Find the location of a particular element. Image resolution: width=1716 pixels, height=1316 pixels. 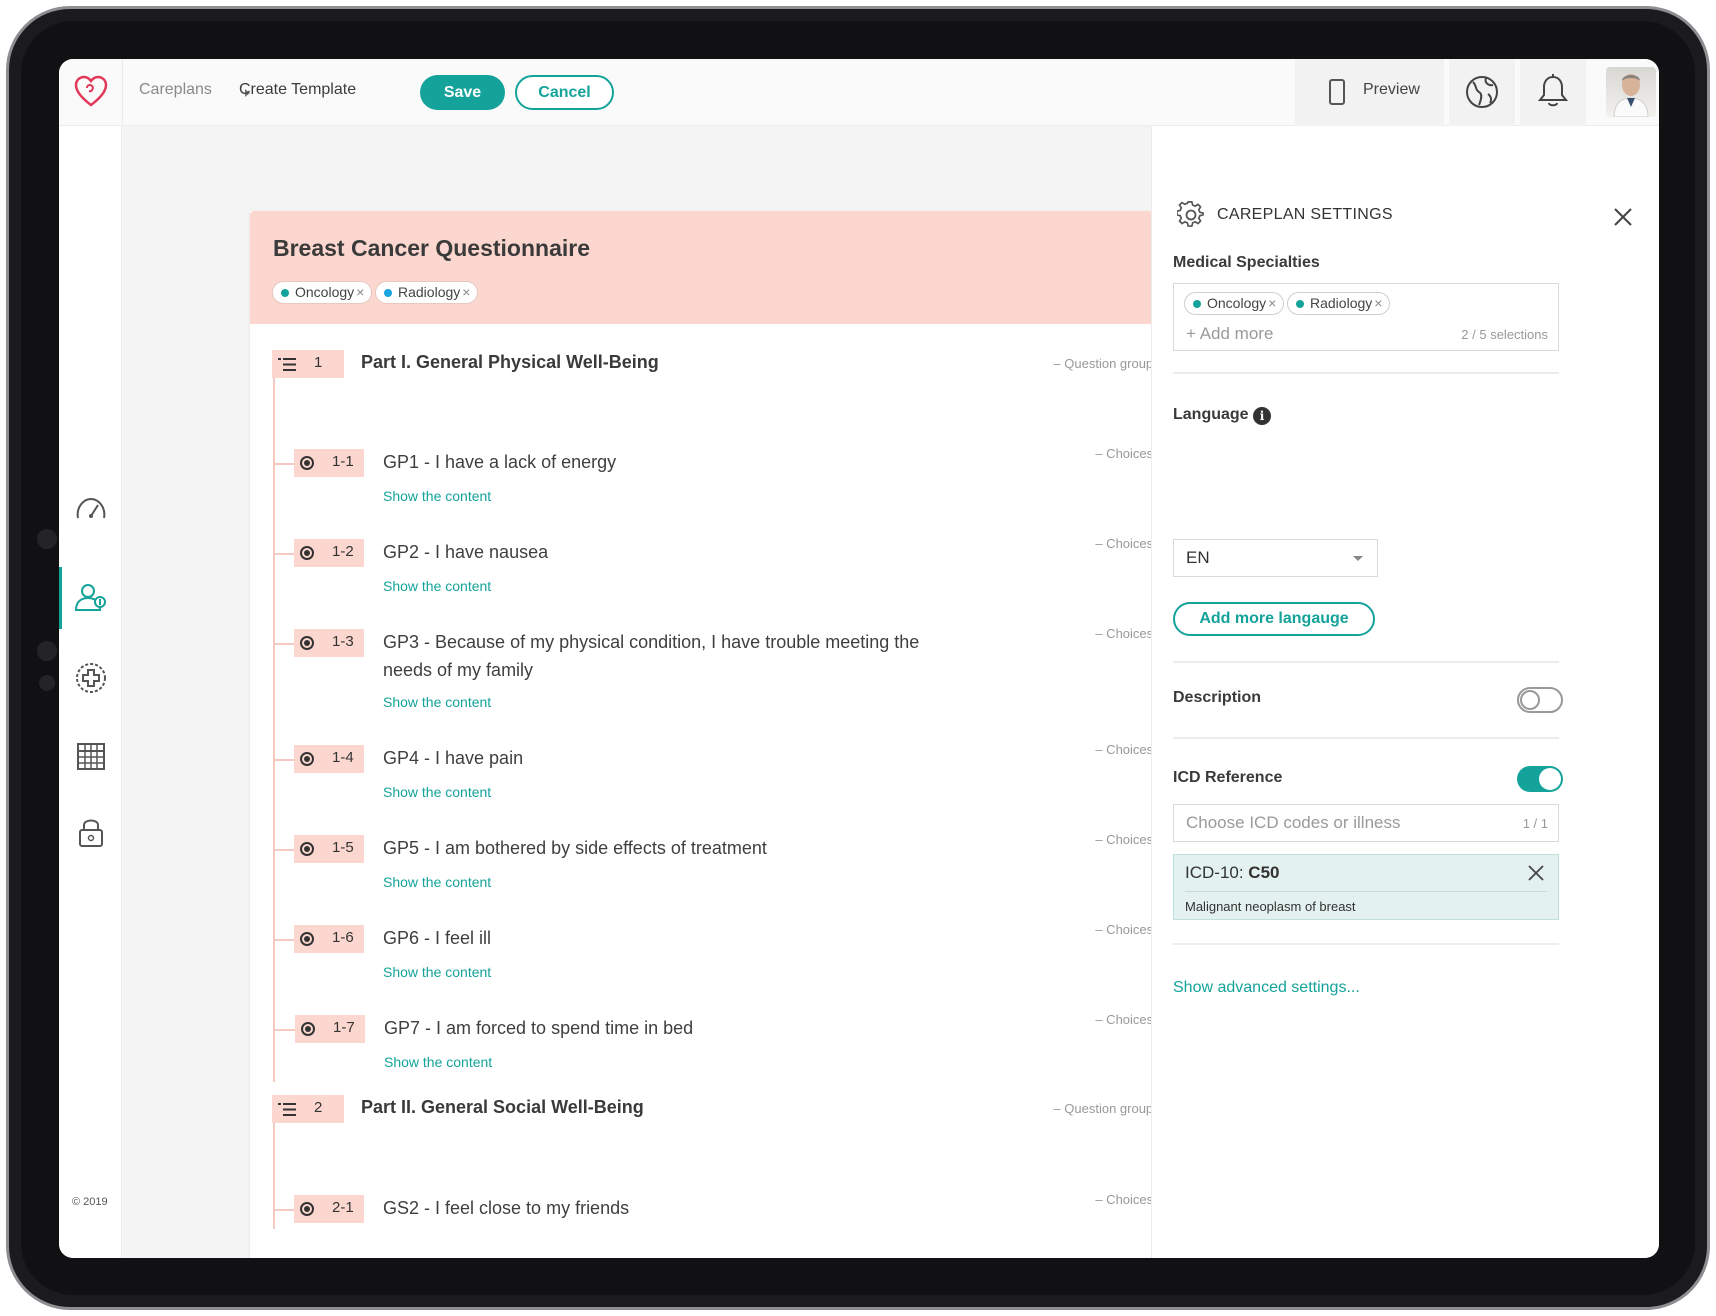

language-select: EN is located at coordinates (1275, 558).